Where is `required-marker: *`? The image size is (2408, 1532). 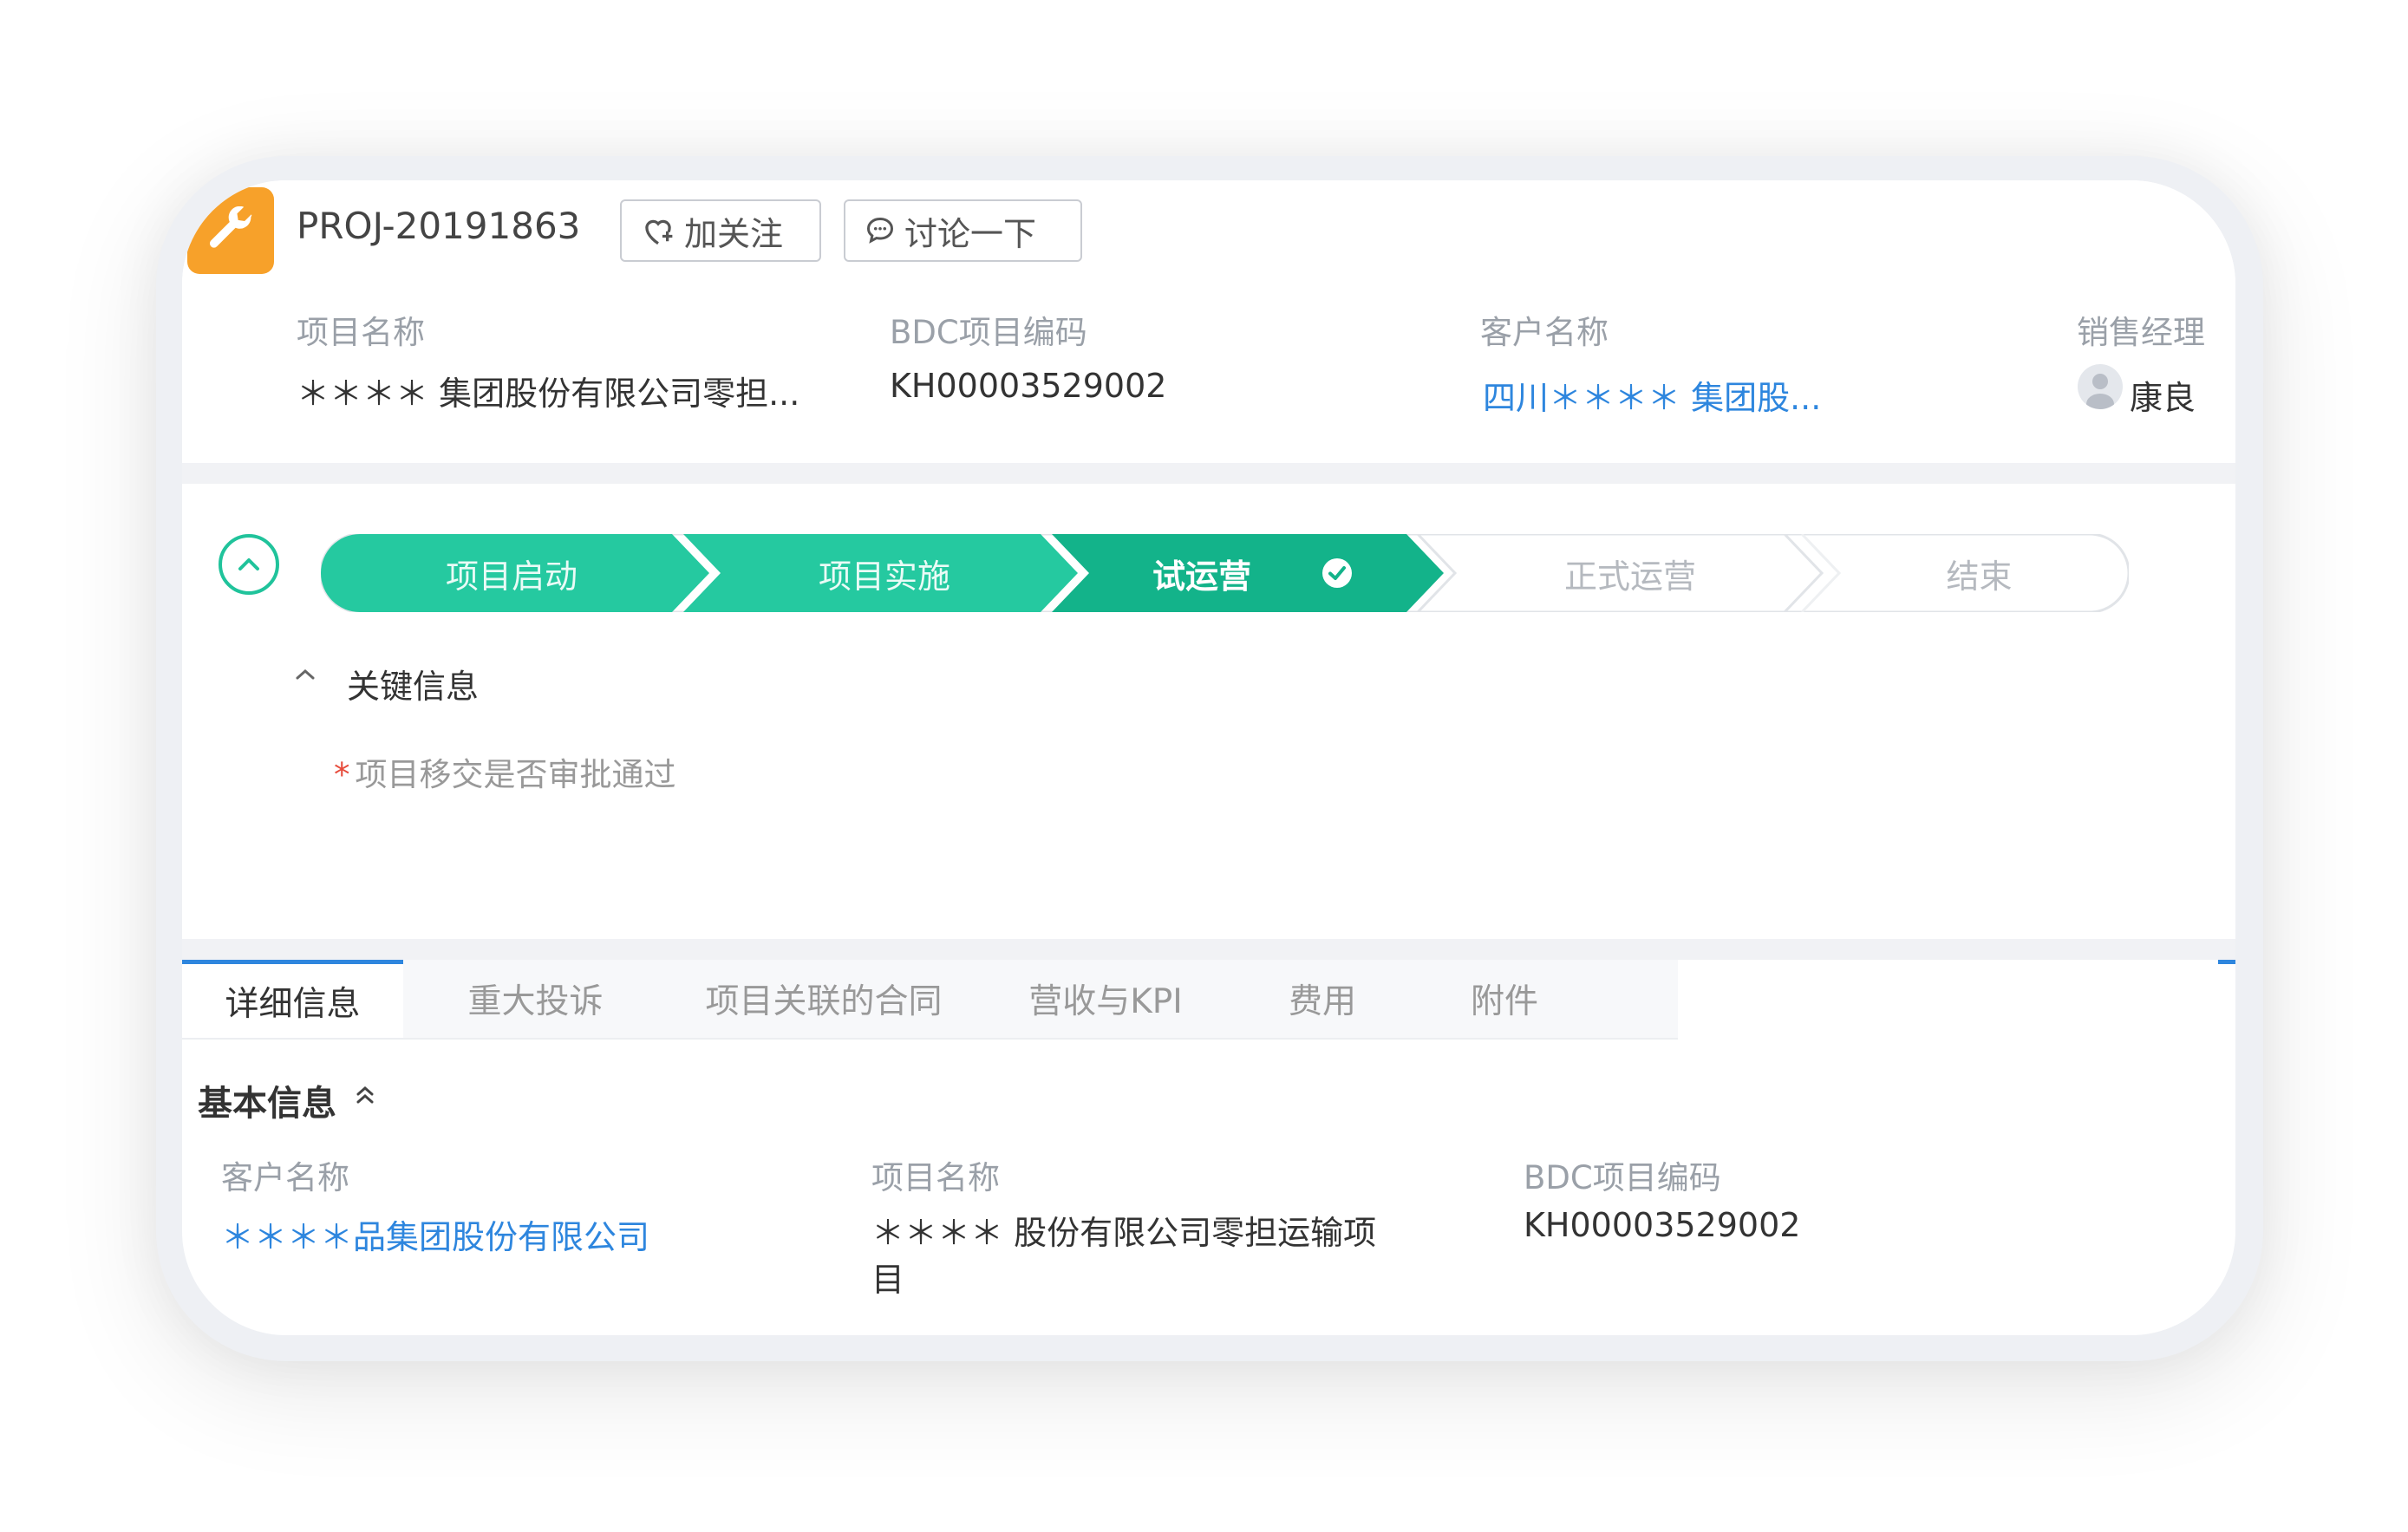 required-marker: * is located at coordinates (342, 775).